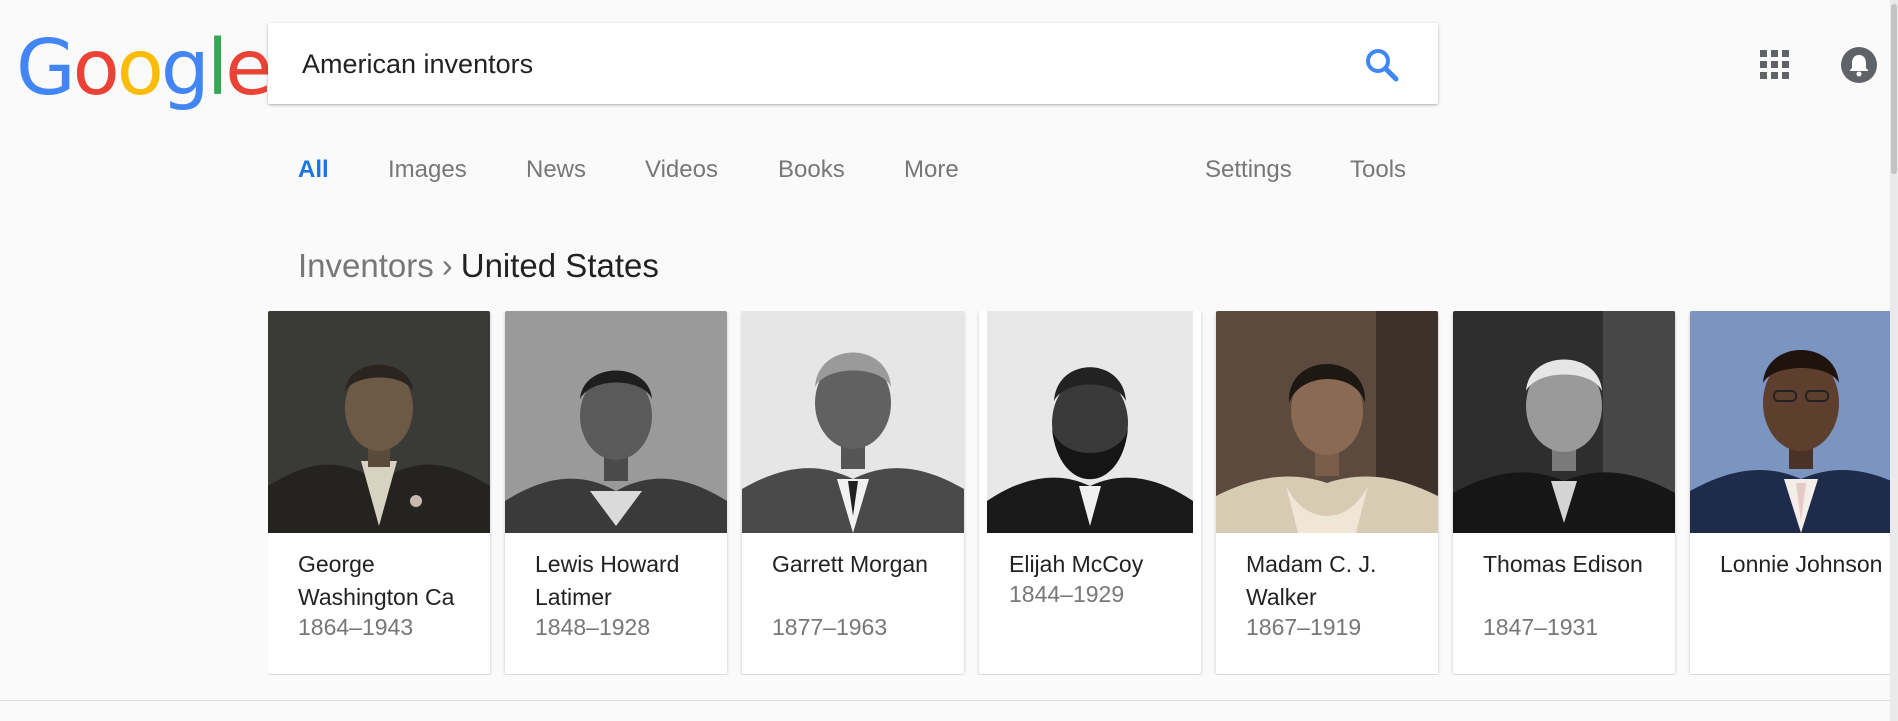 This screenshot has height=721, width=1898. Describe the element at coordinates (931, 170) in the screenshot. I see `tab-more: More` at that location.